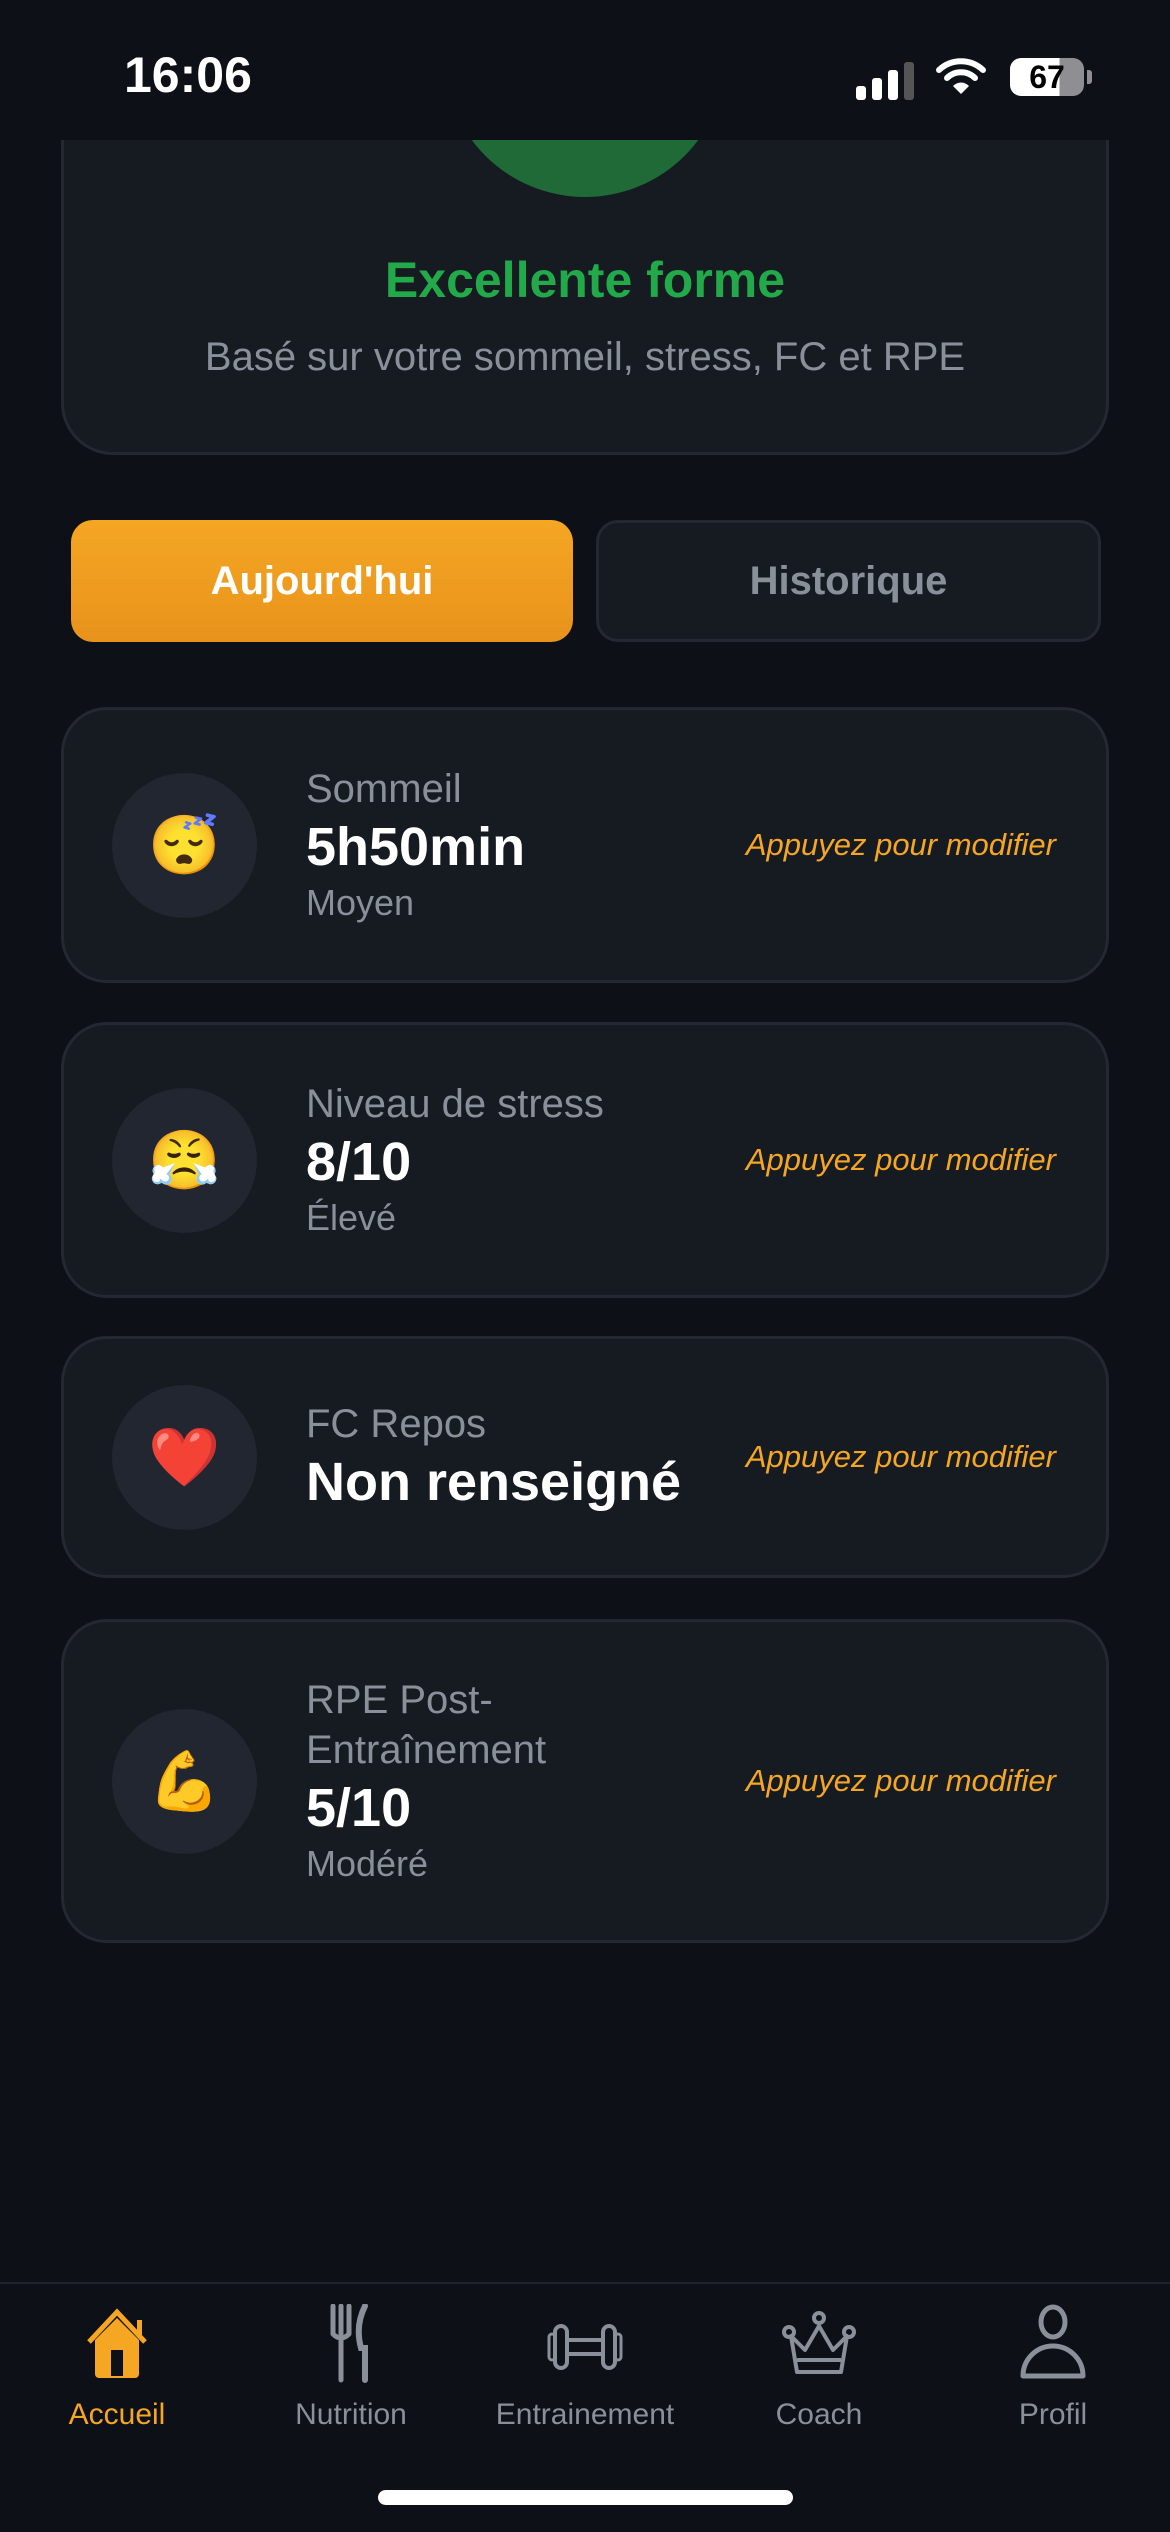 The width and height of the screenshot is (1170, 2532). Describe the element at coordinates (426, 1725) in the screenshot. I see `metric-label: RPE Post-Entraînement` at that location.